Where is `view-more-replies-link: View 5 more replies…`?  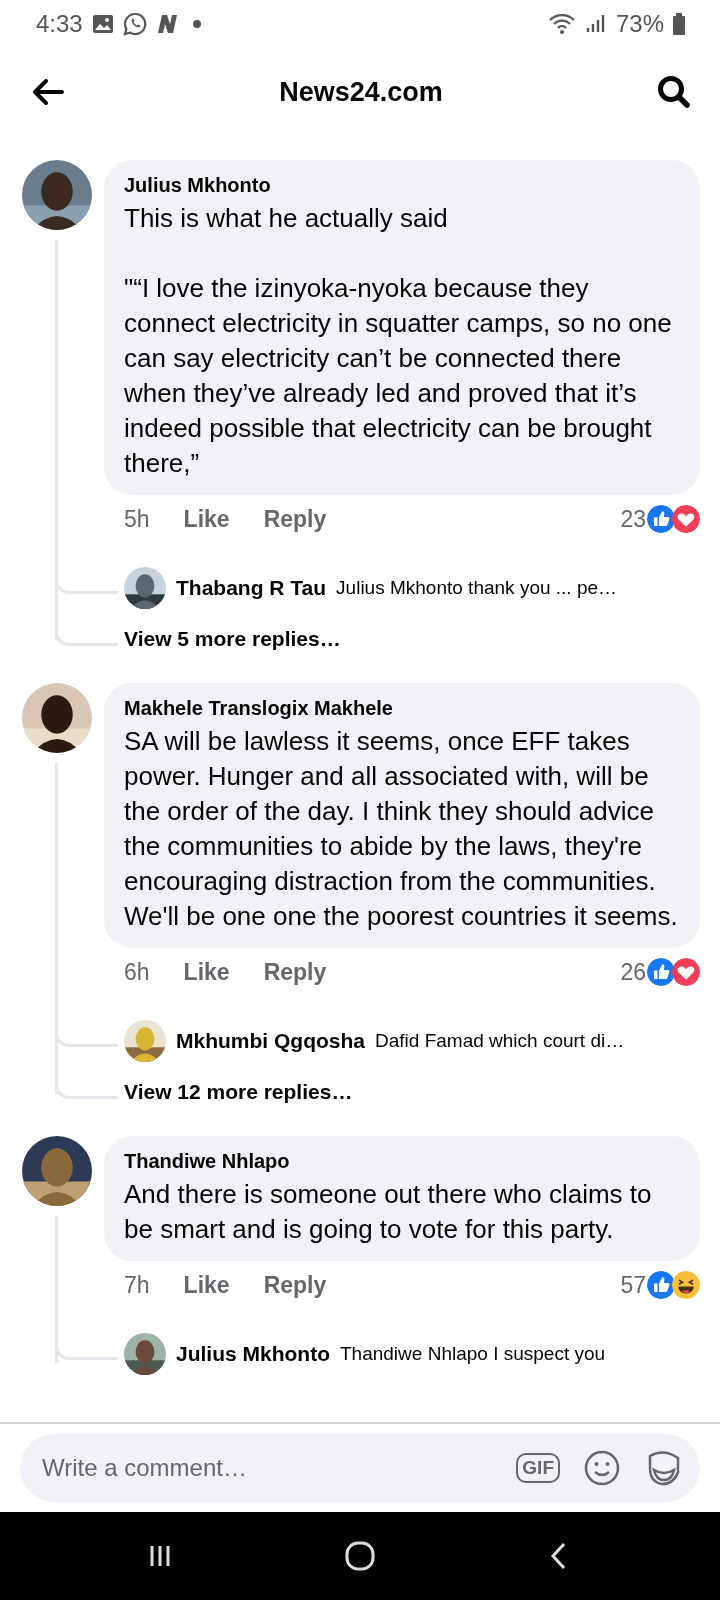
view-more-replies-link: View 5 more replies… is located at coordinates (232, 639).